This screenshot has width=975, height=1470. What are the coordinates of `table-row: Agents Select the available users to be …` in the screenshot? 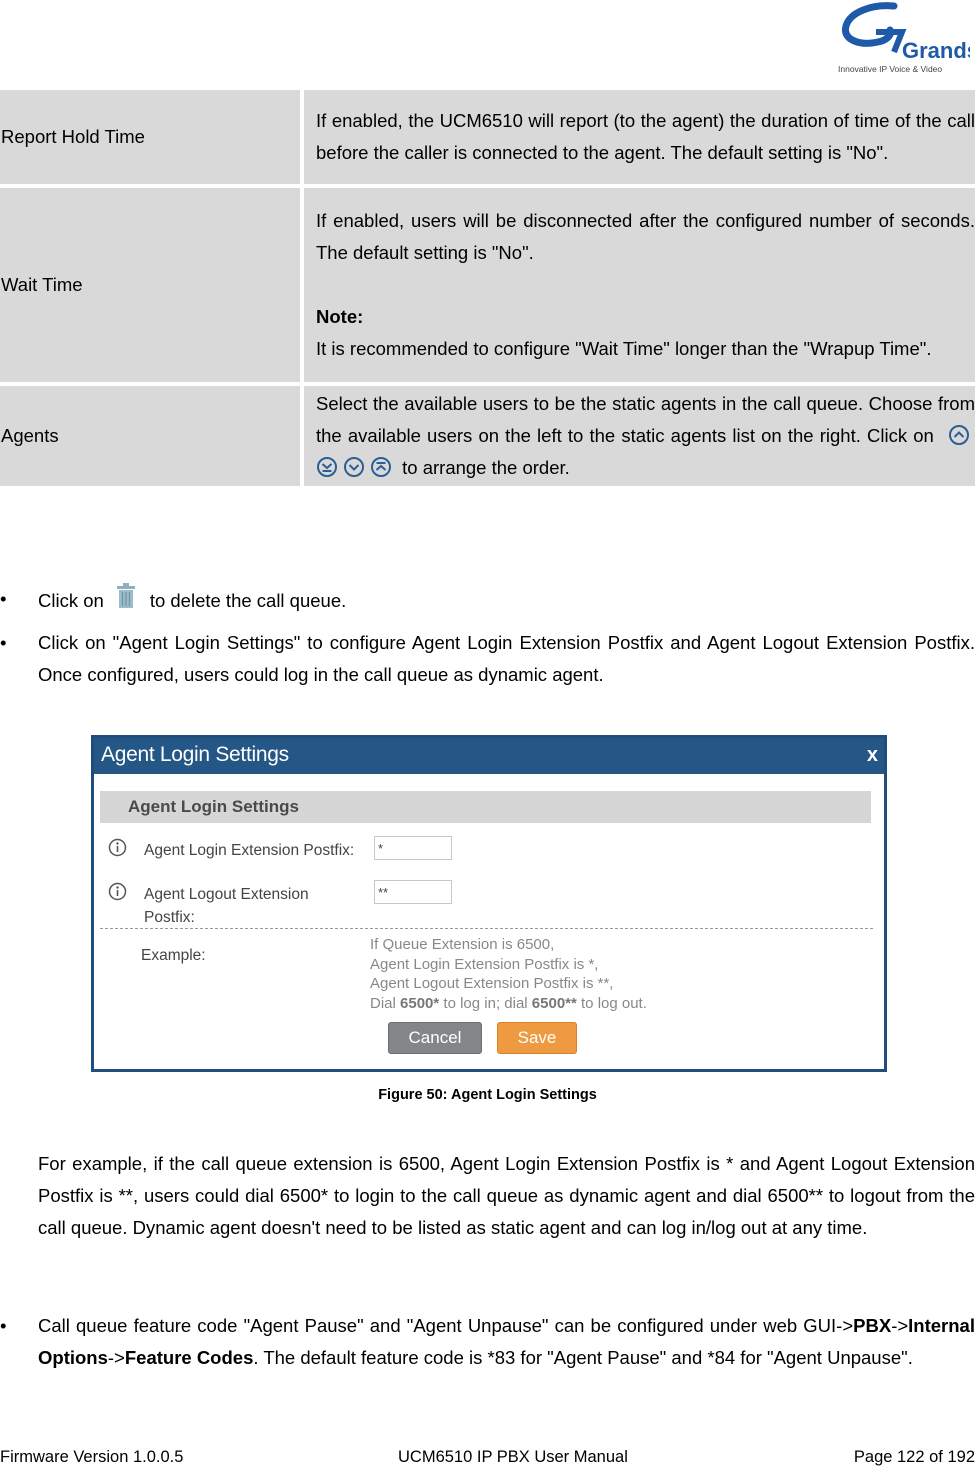 It's located at (487, 436).